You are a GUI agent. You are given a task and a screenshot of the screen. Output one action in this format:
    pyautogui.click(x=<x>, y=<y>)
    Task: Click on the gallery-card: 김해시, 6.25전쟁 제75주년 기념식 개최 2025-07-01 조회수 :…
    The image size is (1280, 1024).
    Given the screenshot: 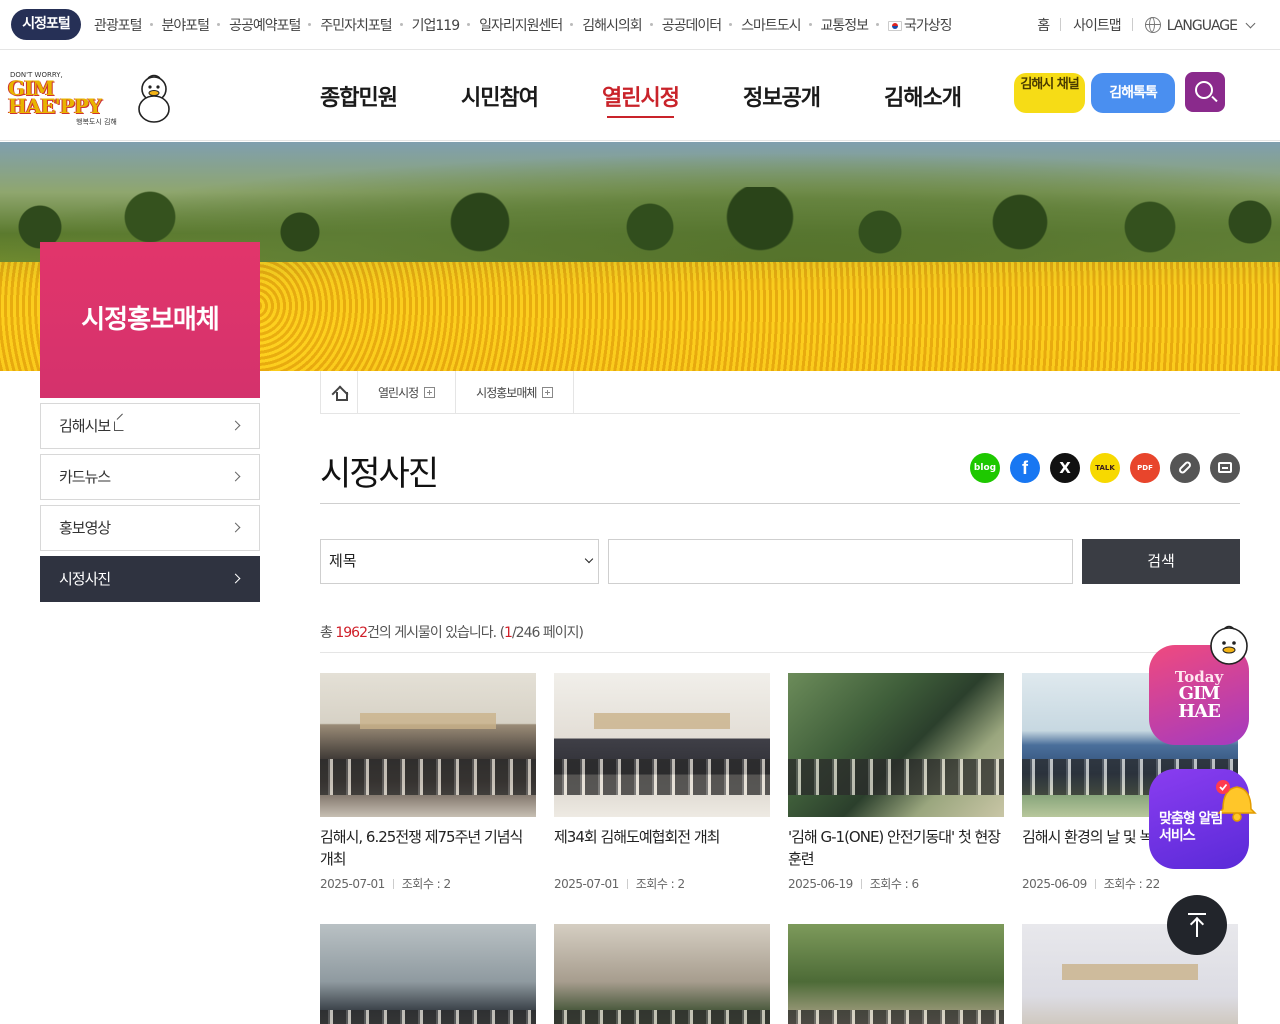 What is the action you would take?
    pyautogui.click(x=428, y=782)
    